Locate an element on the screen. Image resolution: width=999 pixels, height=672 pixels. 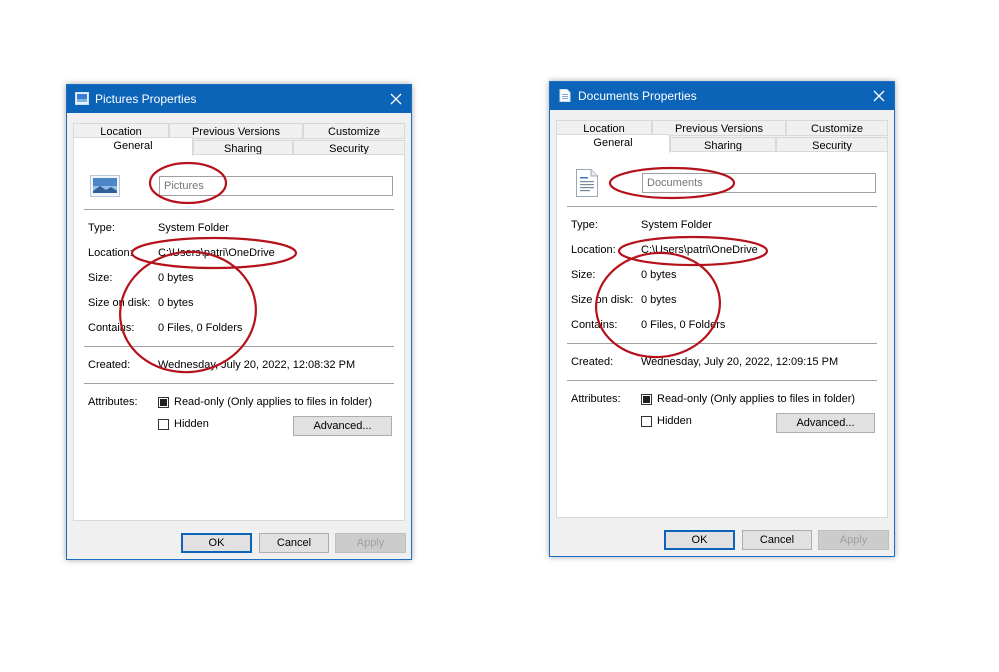
created-value: Wednesday, July 20, 2022, 12:09:15 PM is located at coordinates (740, 362).